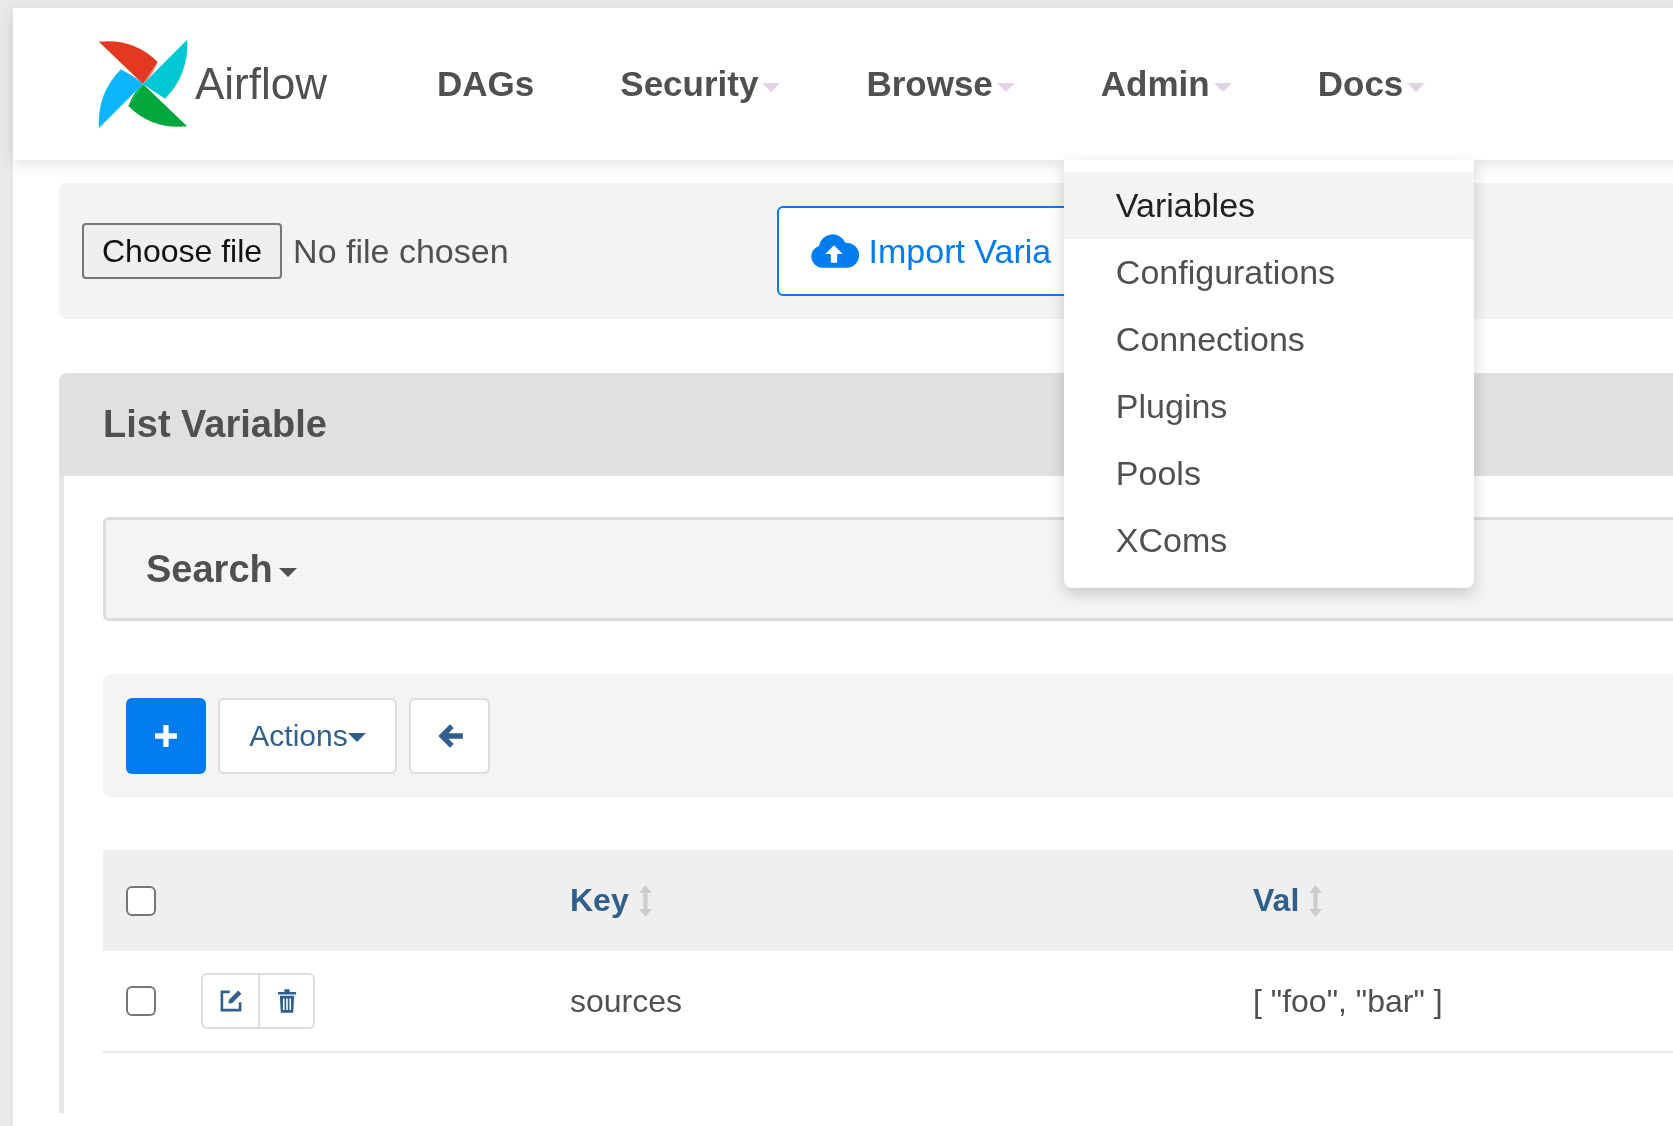  Describe the element at coordinates (1268, 540) in the screenshot. I see `dropdown-menu-item: XComs` at that location.